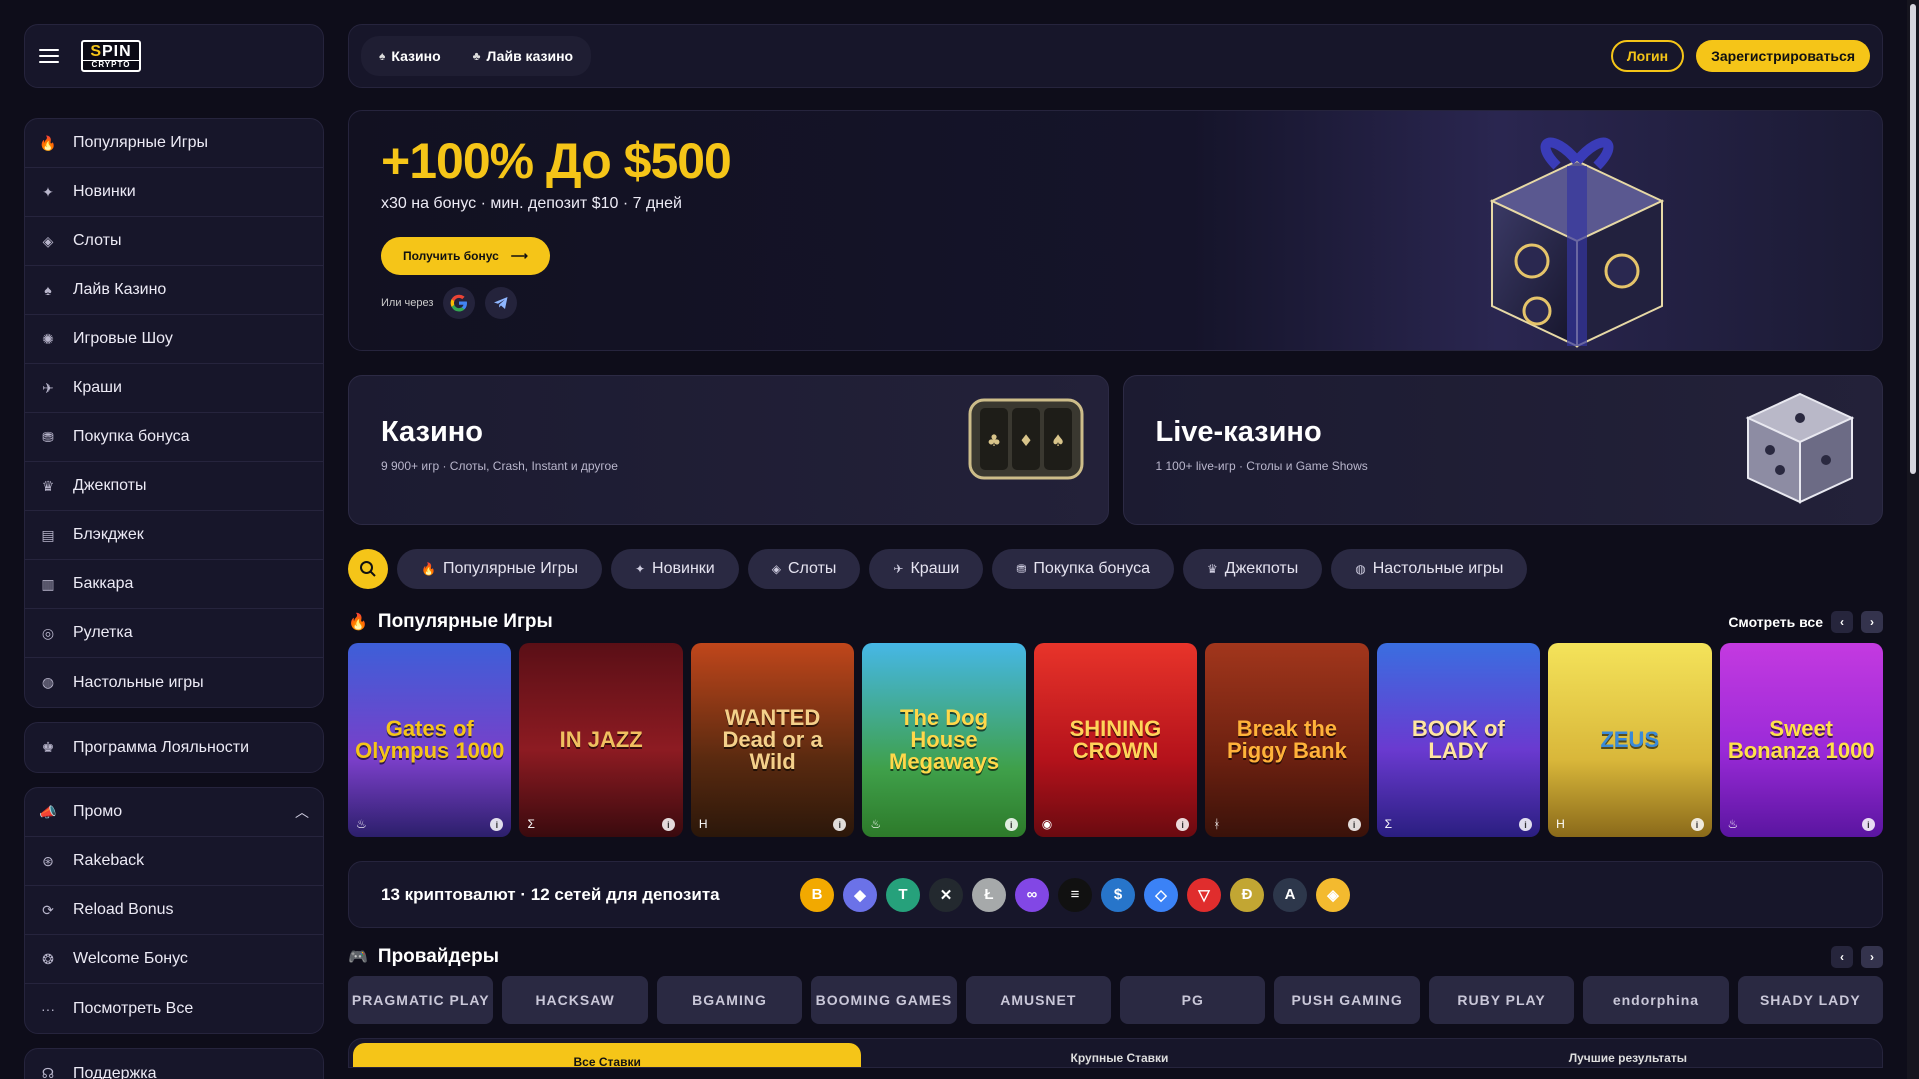 The height and width of the screenshot is (1079, 1919). Describe the element at coordinates (884, 1000) in the screenshot. I see `provider-logo: BOOMING GAMES` at that location.